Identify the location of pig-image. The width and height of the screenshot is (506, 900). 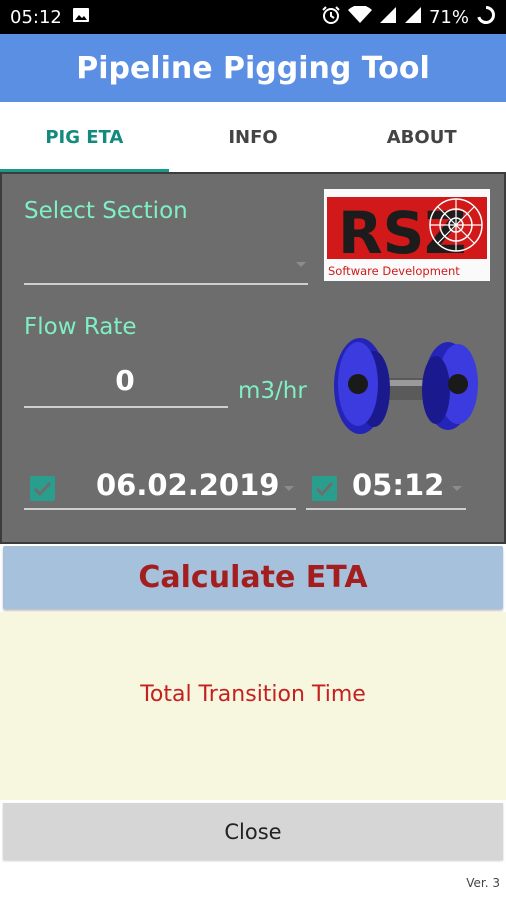
(408, 389).